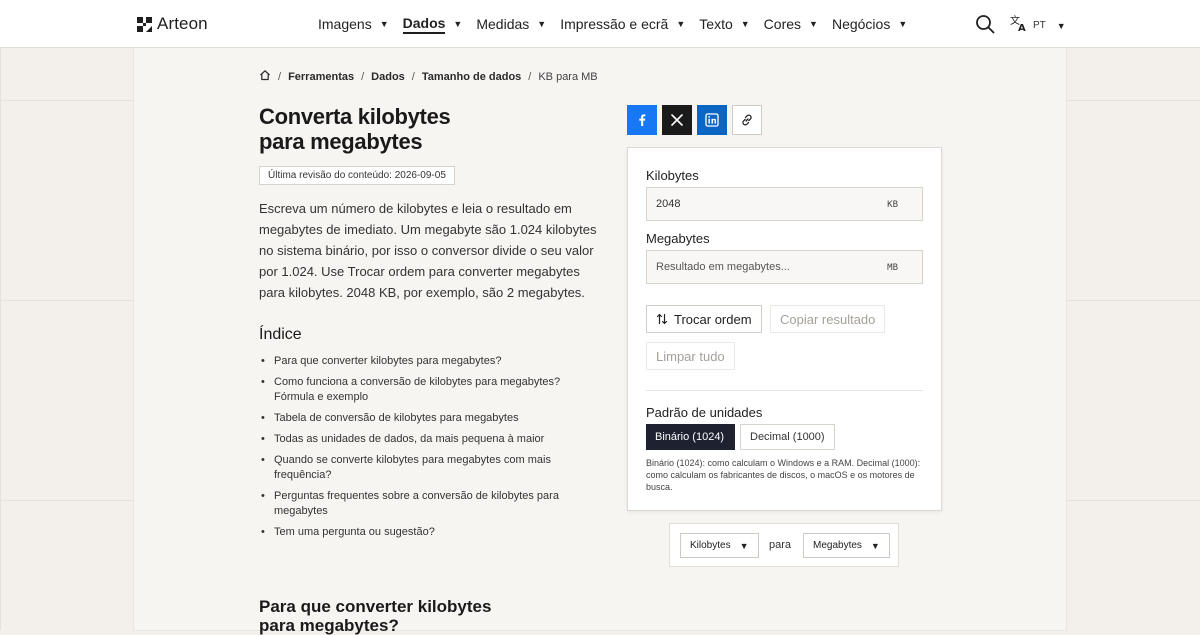 The image size is (1200, 635). I want to click on nav-label: Dados, so click(424, 24).